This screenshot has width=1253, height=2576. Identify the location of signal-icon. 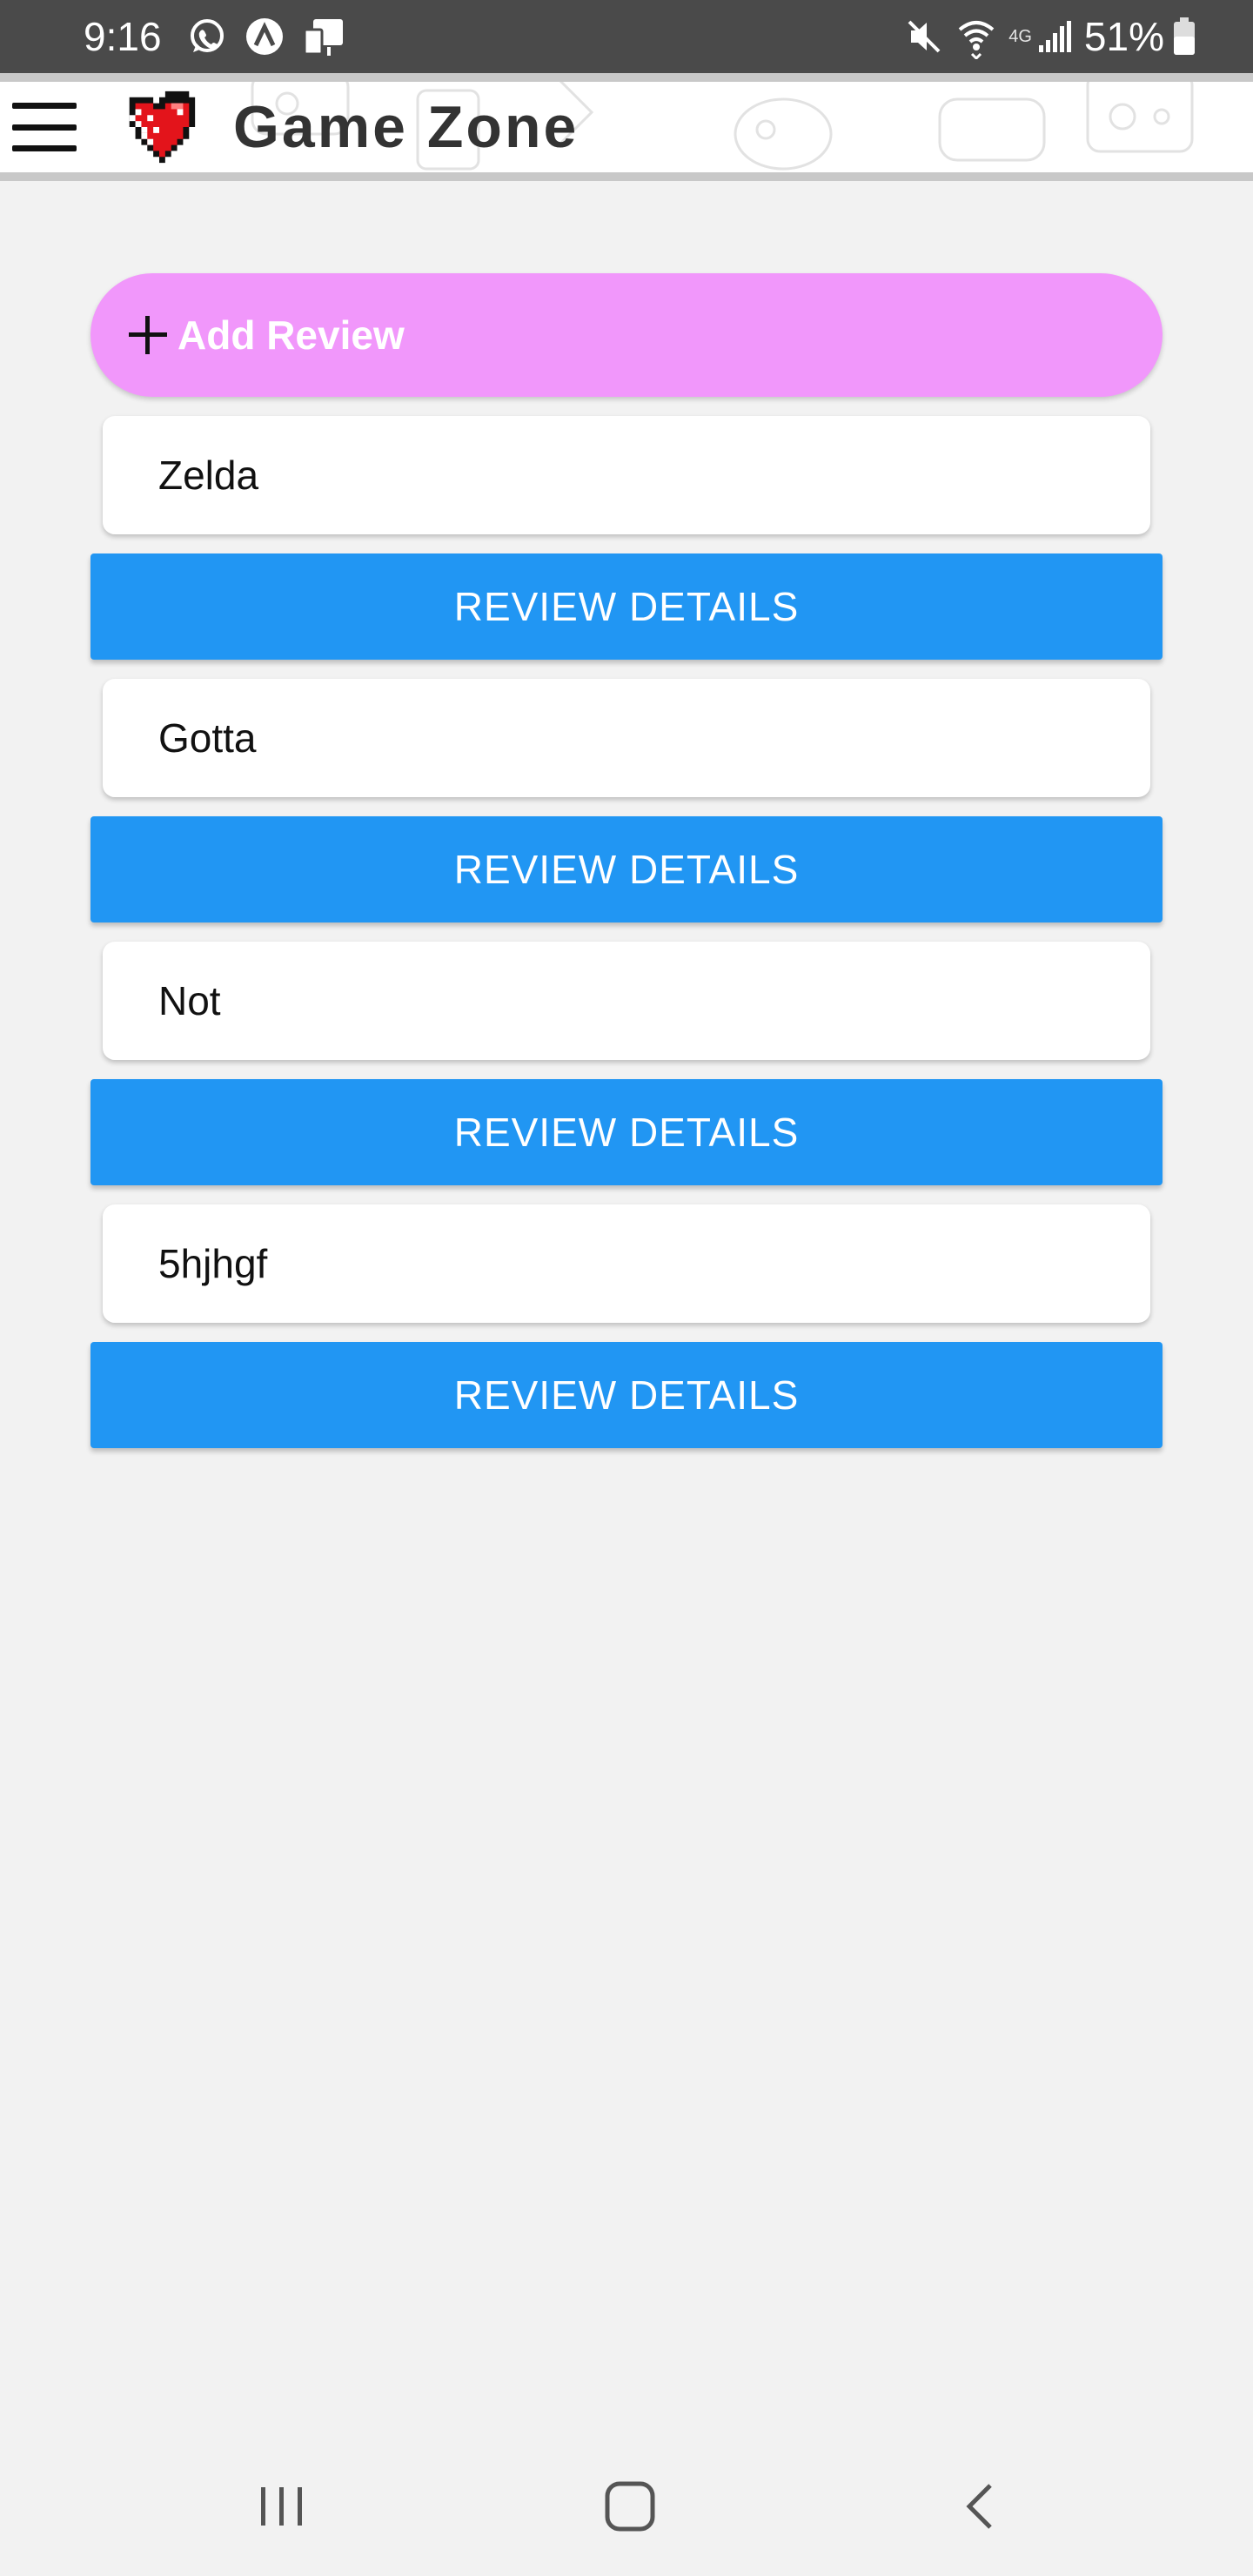
(1054, 37).